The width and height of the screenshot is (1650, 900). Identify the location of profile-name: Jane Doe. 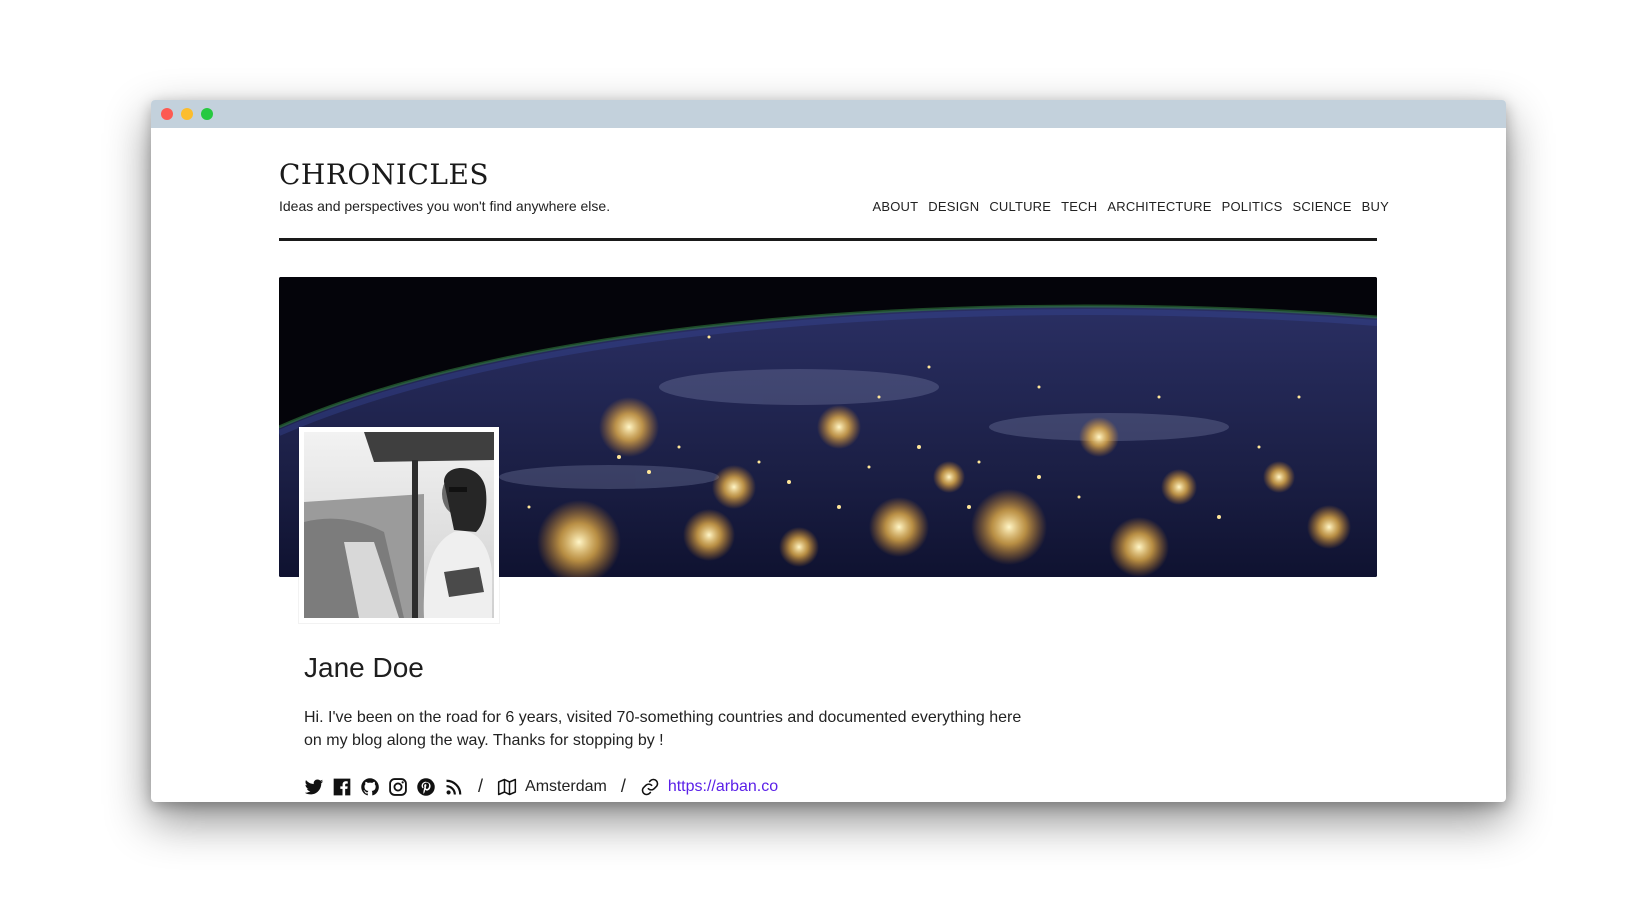
(364, 667).